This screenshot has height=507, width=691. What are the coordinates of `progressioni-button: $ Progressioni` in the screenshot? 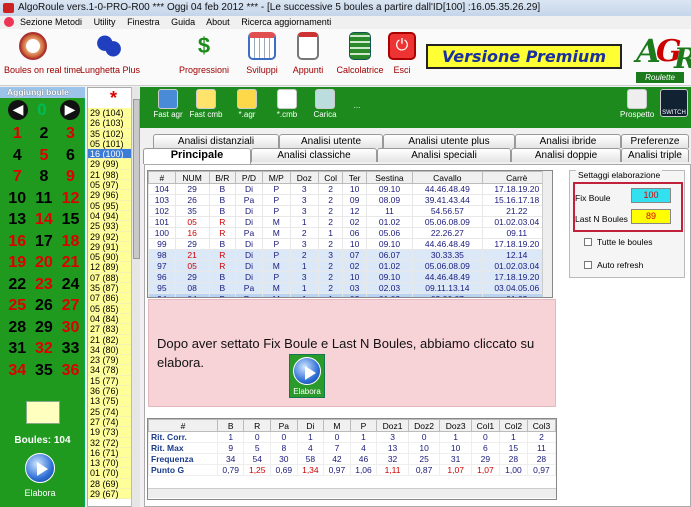 It's located at (204, 53).